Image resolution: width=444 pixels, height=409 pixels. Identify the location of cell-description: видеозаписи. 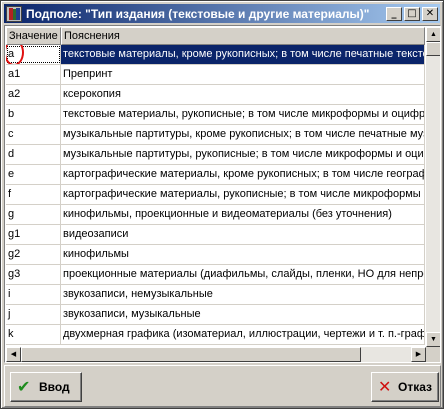
(243, 234).